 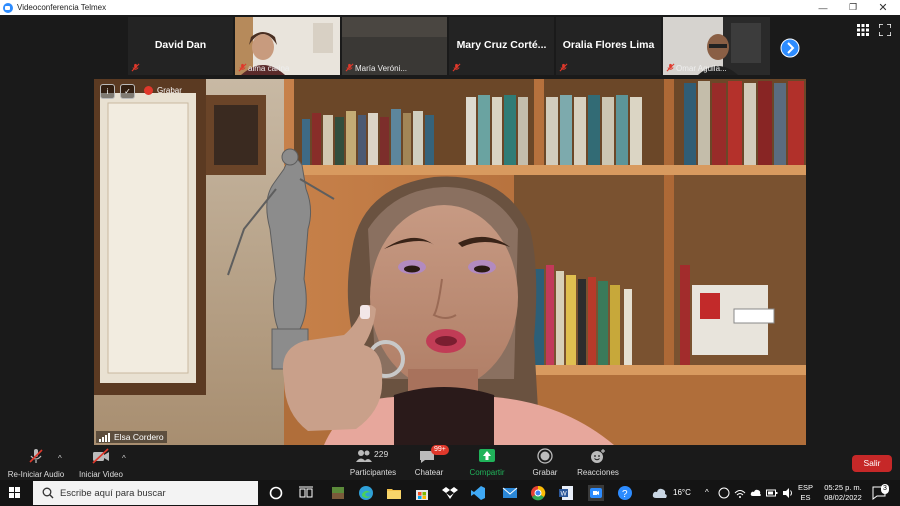 I want to click on tray-chevron-icon: ^, so click(x=707, y=493).